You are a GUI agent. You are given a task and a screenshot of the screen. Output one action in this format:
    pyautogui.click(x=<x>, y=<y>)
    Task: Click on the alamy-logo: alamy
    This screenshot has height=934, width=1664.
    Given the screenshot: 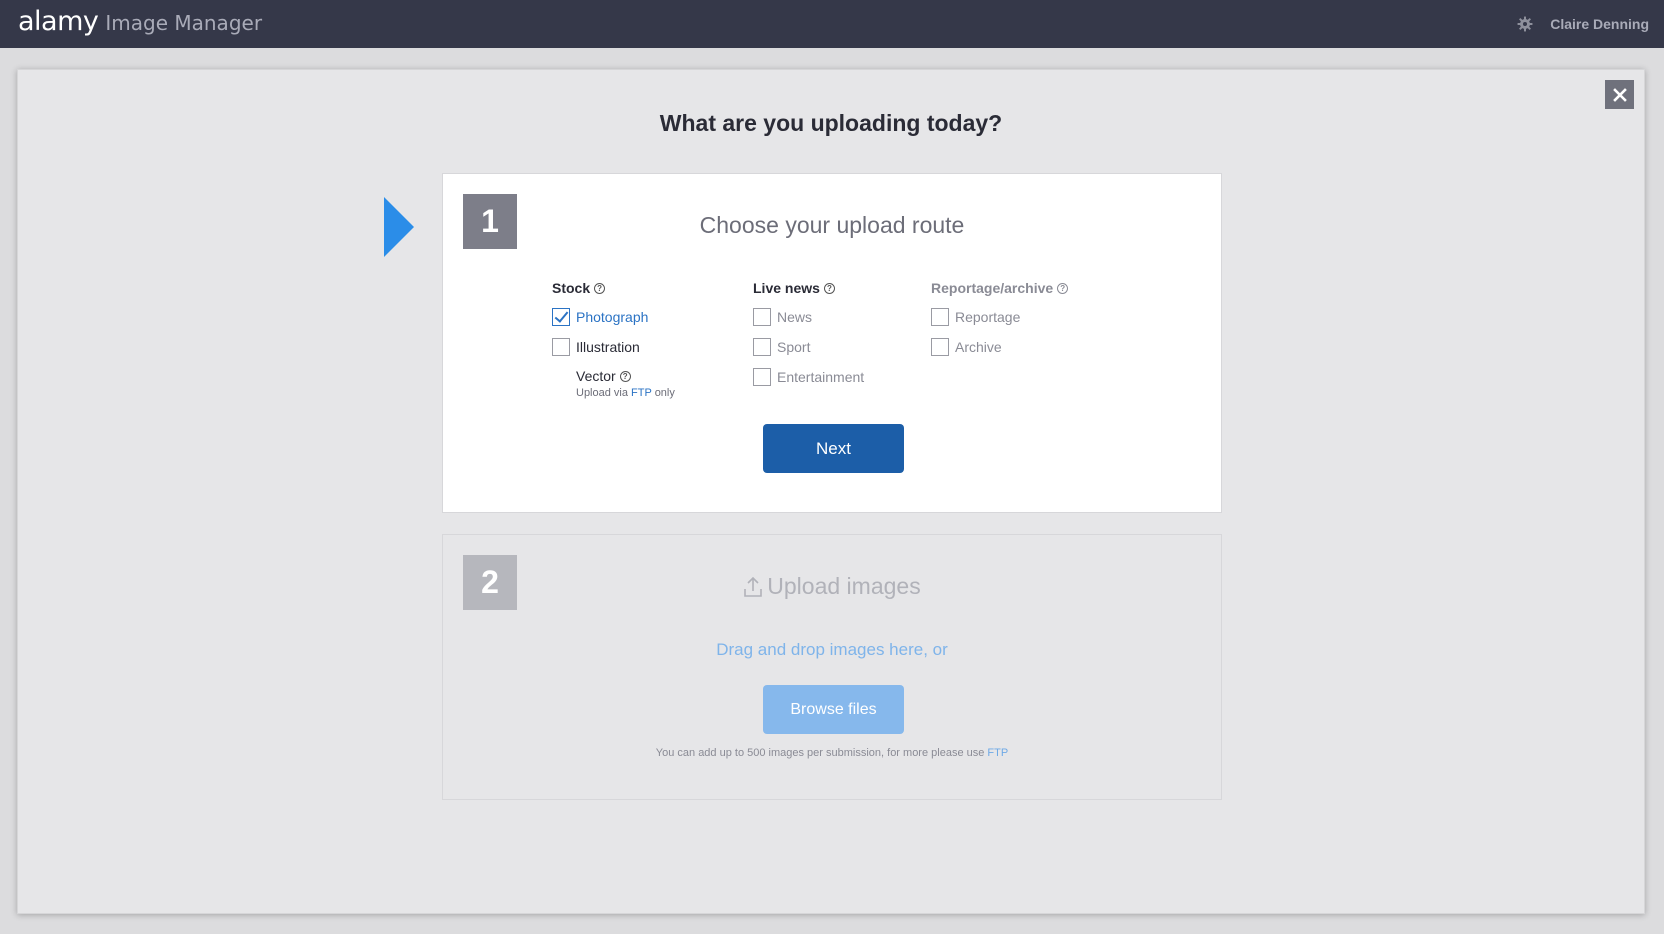 What is the action you would take?
    pyautogui.click(x=58, y=21)
    